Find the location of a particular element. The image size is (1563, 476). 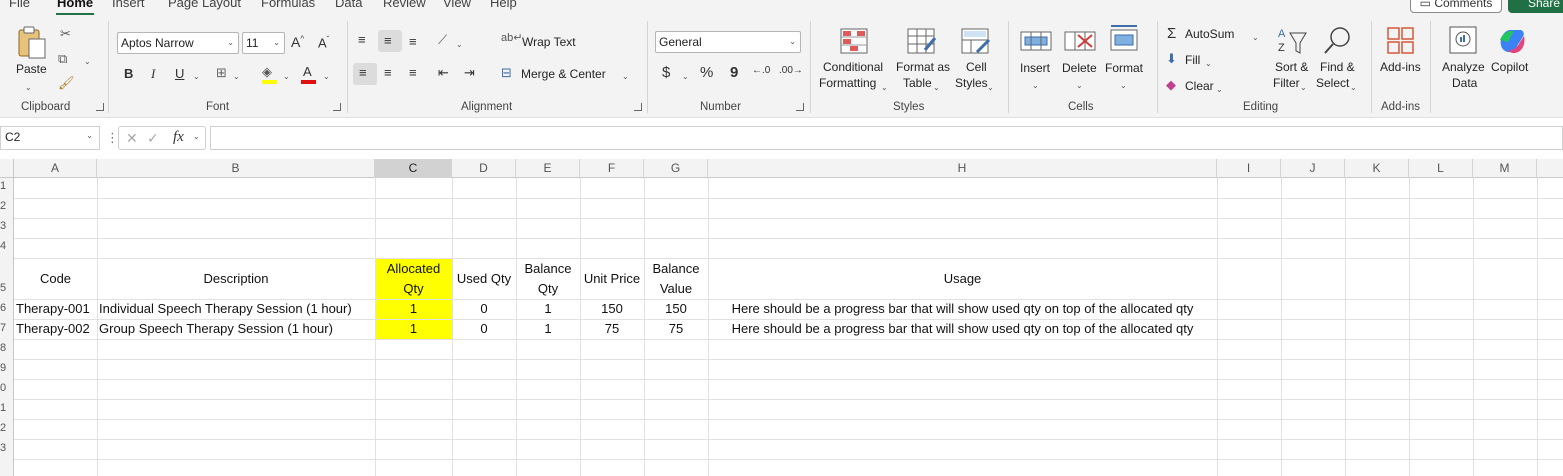

conditional-formatting-chevron-icon: ⌄ is located at coordinates (884, 87).